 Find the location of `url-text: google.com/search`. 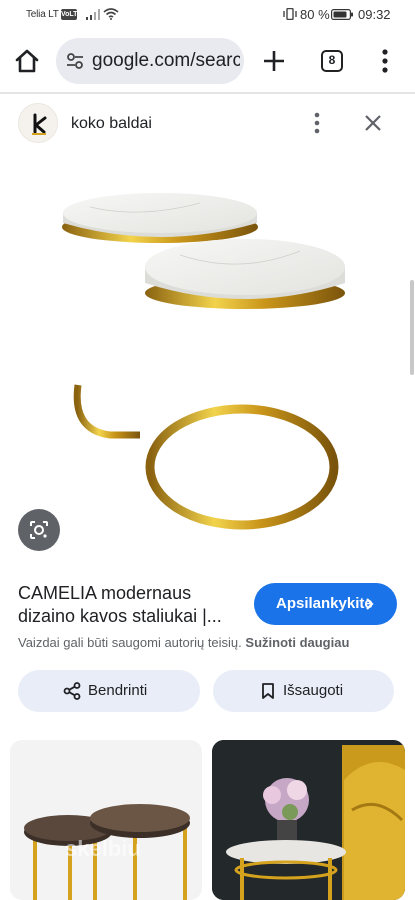

url-text: google.com/search is located at coordinates (166, 61).